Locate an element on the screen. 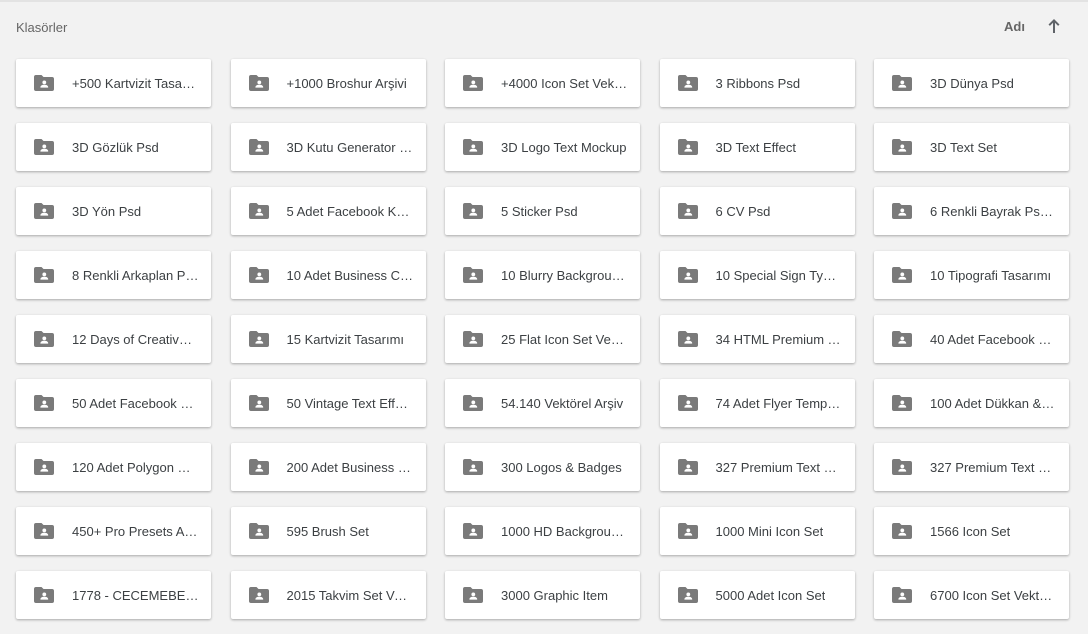  folder-item: 327 Premium Text Effects 2 is located at coordinates (971, 467).